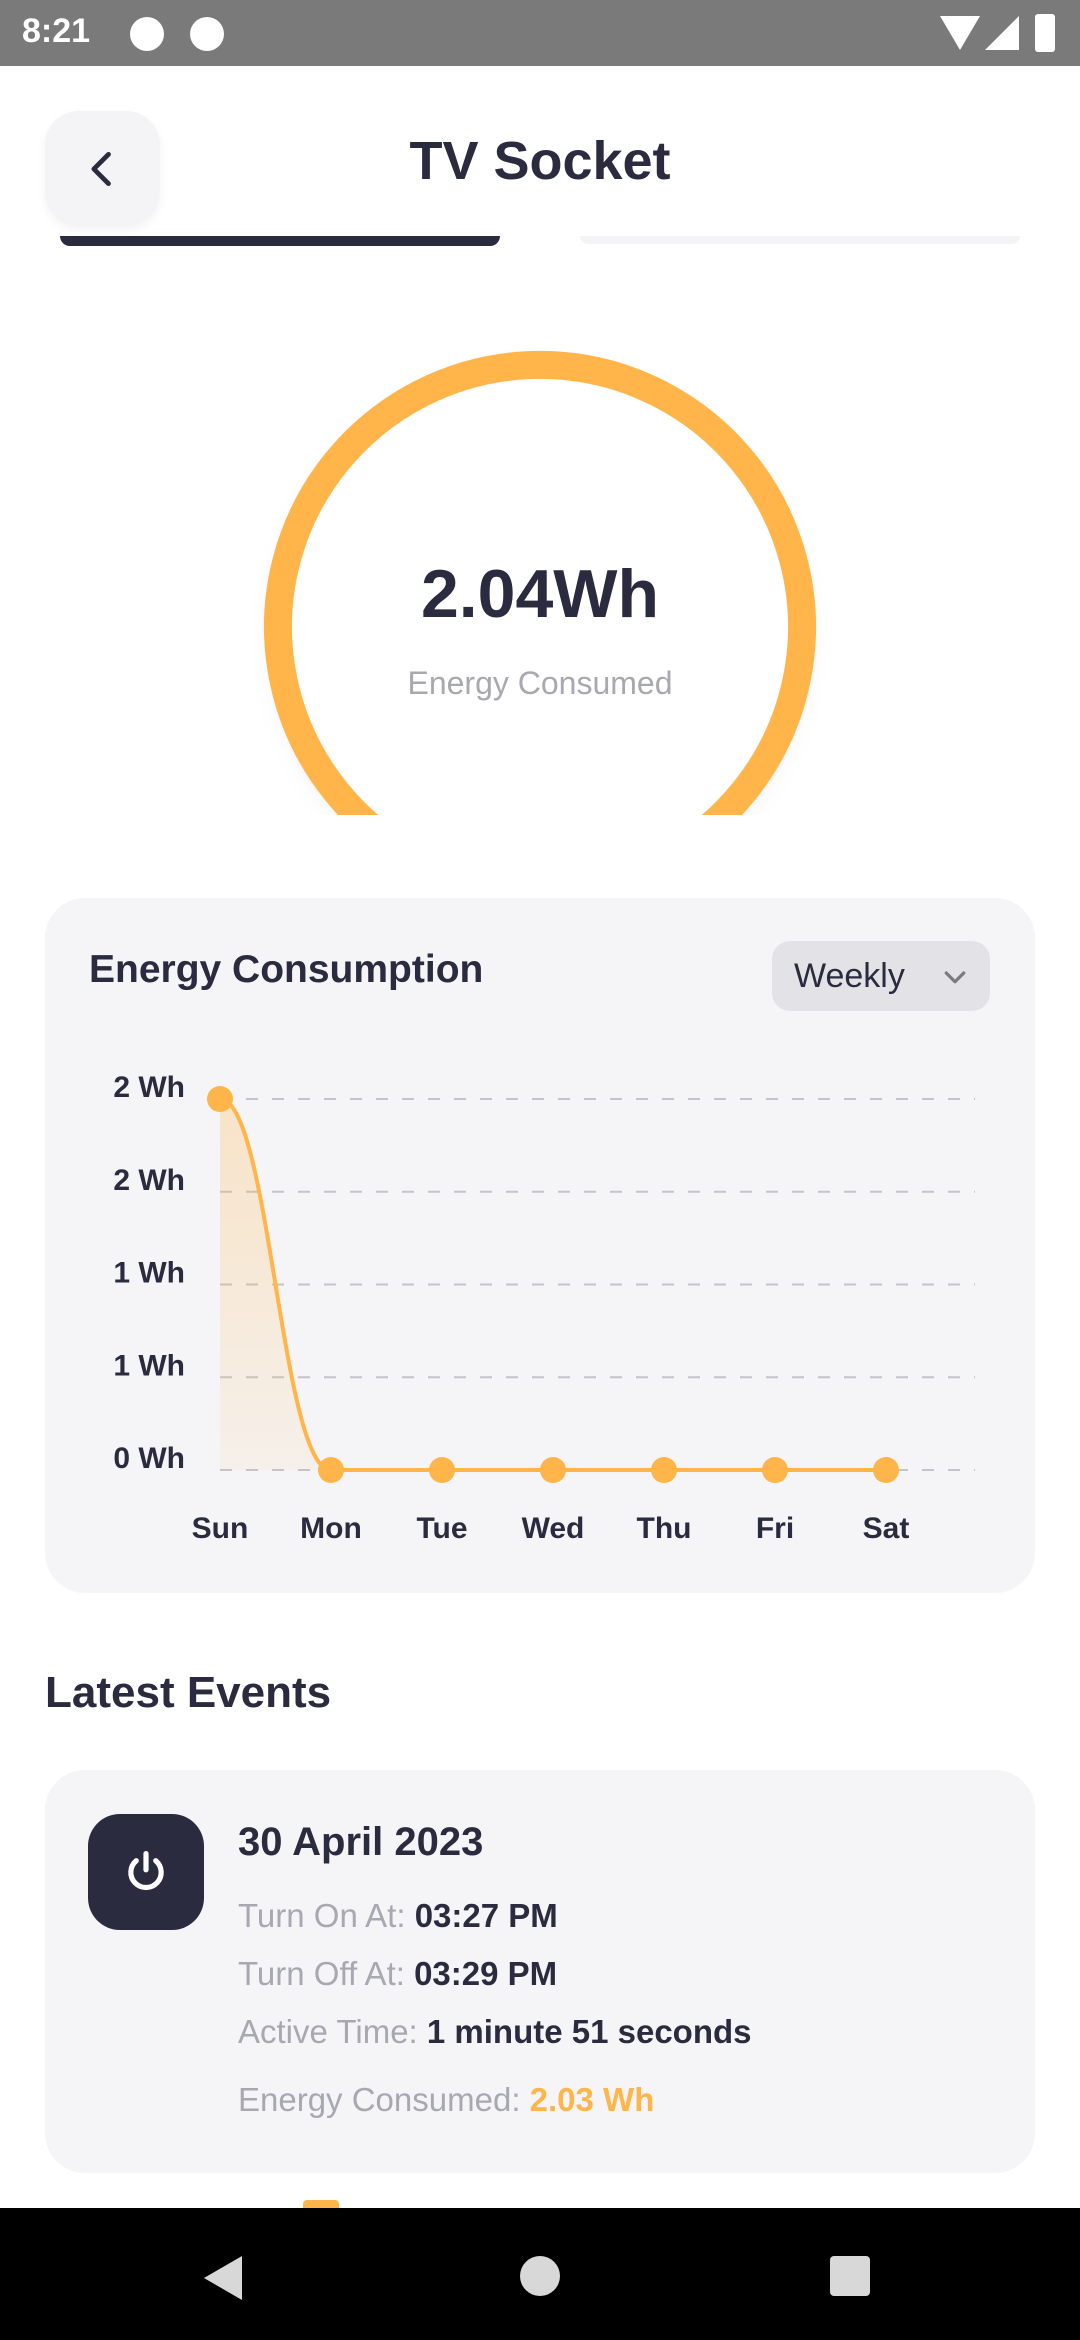 This screenshot has width=1080, height=2340. I want to click on status-time: 8:21, so click(56, 31).